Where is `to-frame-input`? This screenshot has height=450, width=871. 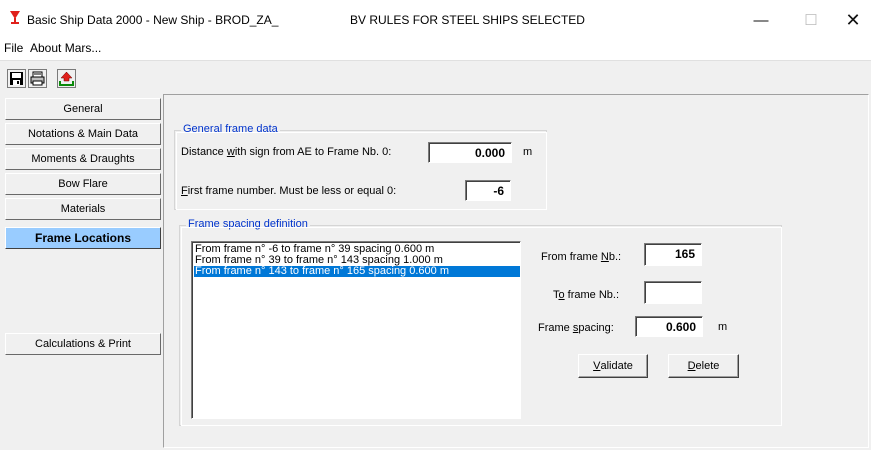
to-frame-input is located at coordinates (673, 292).